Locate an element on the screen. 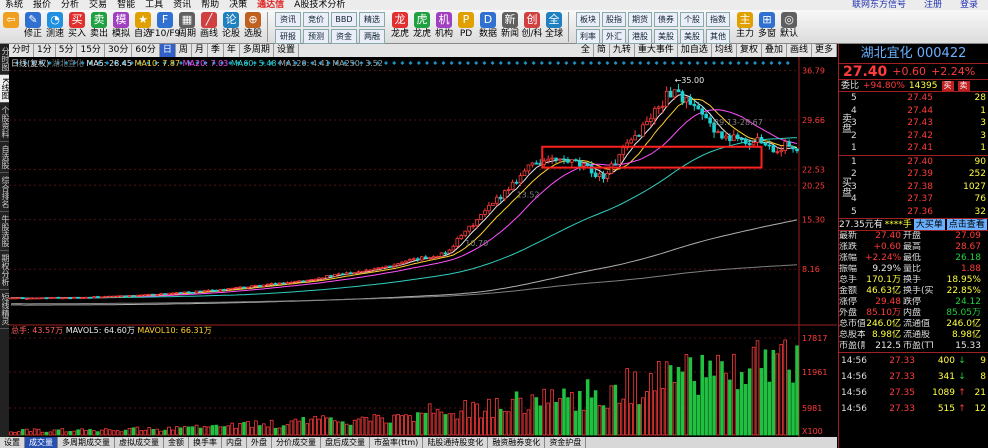 This screenshot has width=988, height=448. info-grid-btn-1: 竞价 is located at coordinates (316, 19).